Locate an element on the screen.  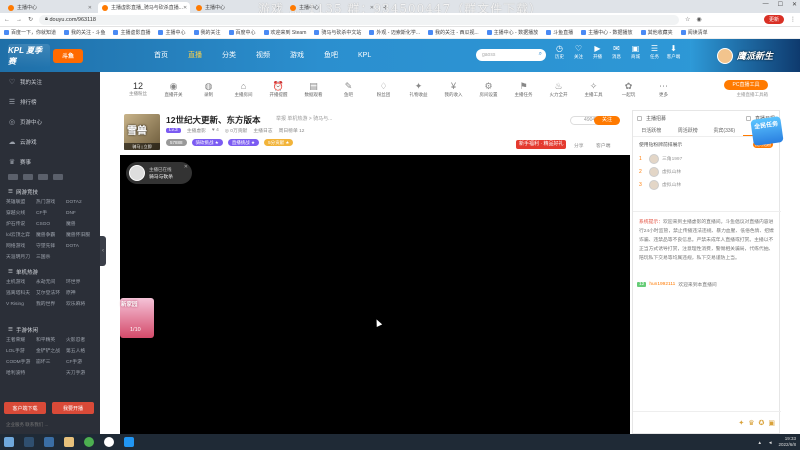
sidebar-category-link: CF手 is located at coordinates (51, 213).